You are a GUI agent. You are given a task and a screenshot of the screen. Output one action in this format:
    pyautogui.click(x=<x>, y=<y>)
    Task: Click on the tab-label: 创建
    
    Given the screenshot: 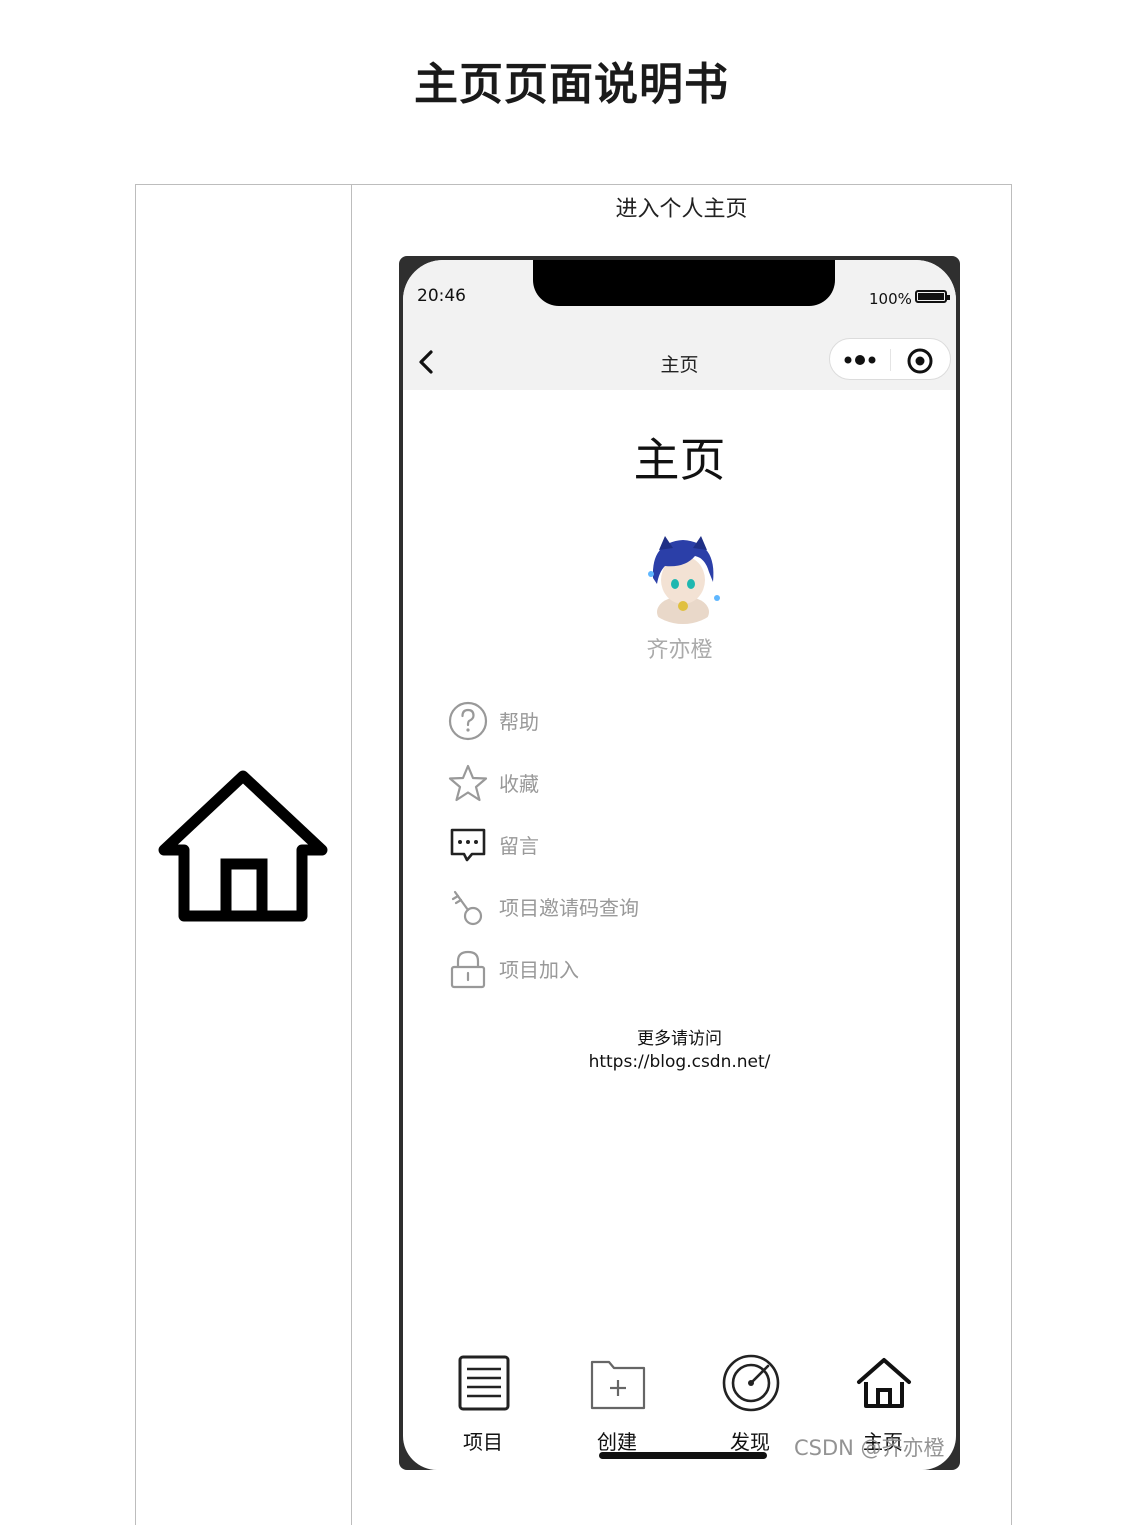 What is the action you would take?
    pyautogui.click(x=617, y=1442)
    